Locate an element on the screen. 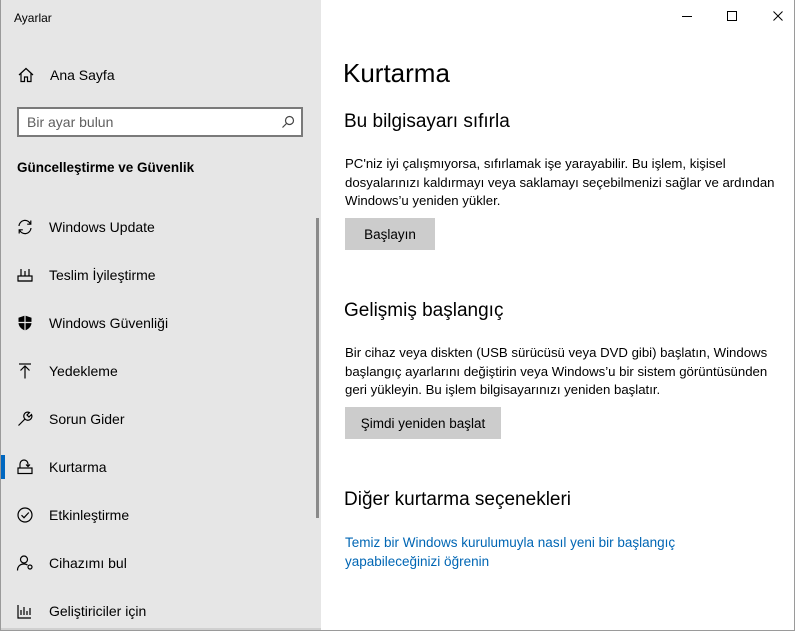 The image size is (796, 632). sidebar-item-windows-security: Windows Güvenliği is located at coordinates (159, 323).